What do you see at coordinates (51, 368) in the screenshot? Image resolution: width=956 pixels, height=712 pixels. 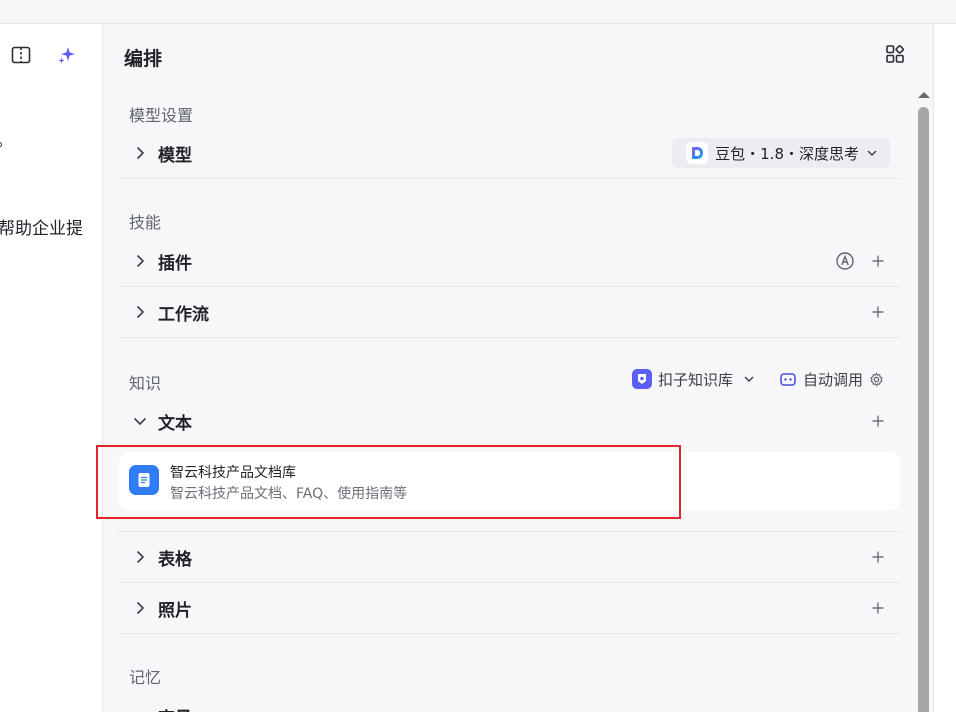 I see `preview-pane: 。 帮助企业提` at bounding box center [51, 368].